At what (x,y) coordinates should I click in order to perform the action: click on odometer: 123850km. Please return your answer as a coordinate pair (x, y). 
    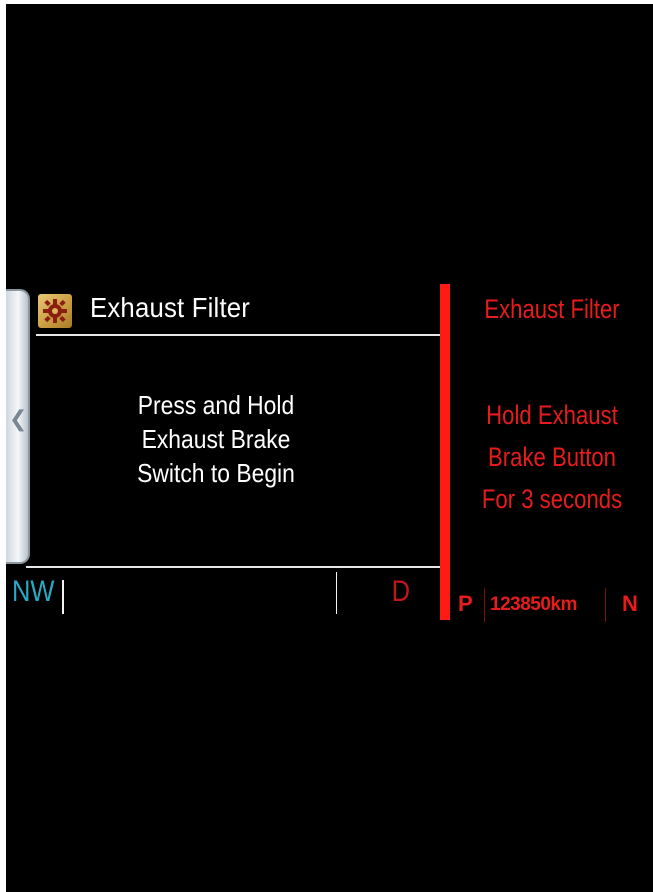
    Looking at the image, I should click on (533, 604).